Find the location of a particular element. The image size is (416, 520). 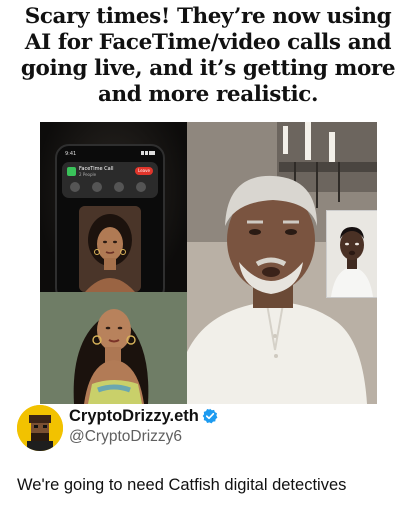

camera-icon is located at coordinates (97, 187).